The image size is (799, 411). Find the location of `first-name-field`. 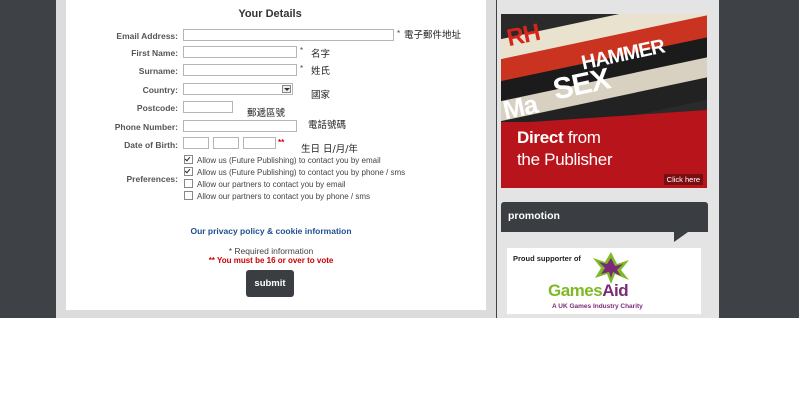

first-name-field is located at coordinates (240, 52).